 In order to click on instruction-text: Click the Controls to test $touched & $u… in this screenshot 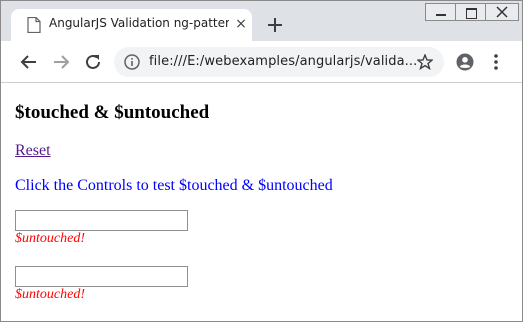, I will do `click(174, 185)`.